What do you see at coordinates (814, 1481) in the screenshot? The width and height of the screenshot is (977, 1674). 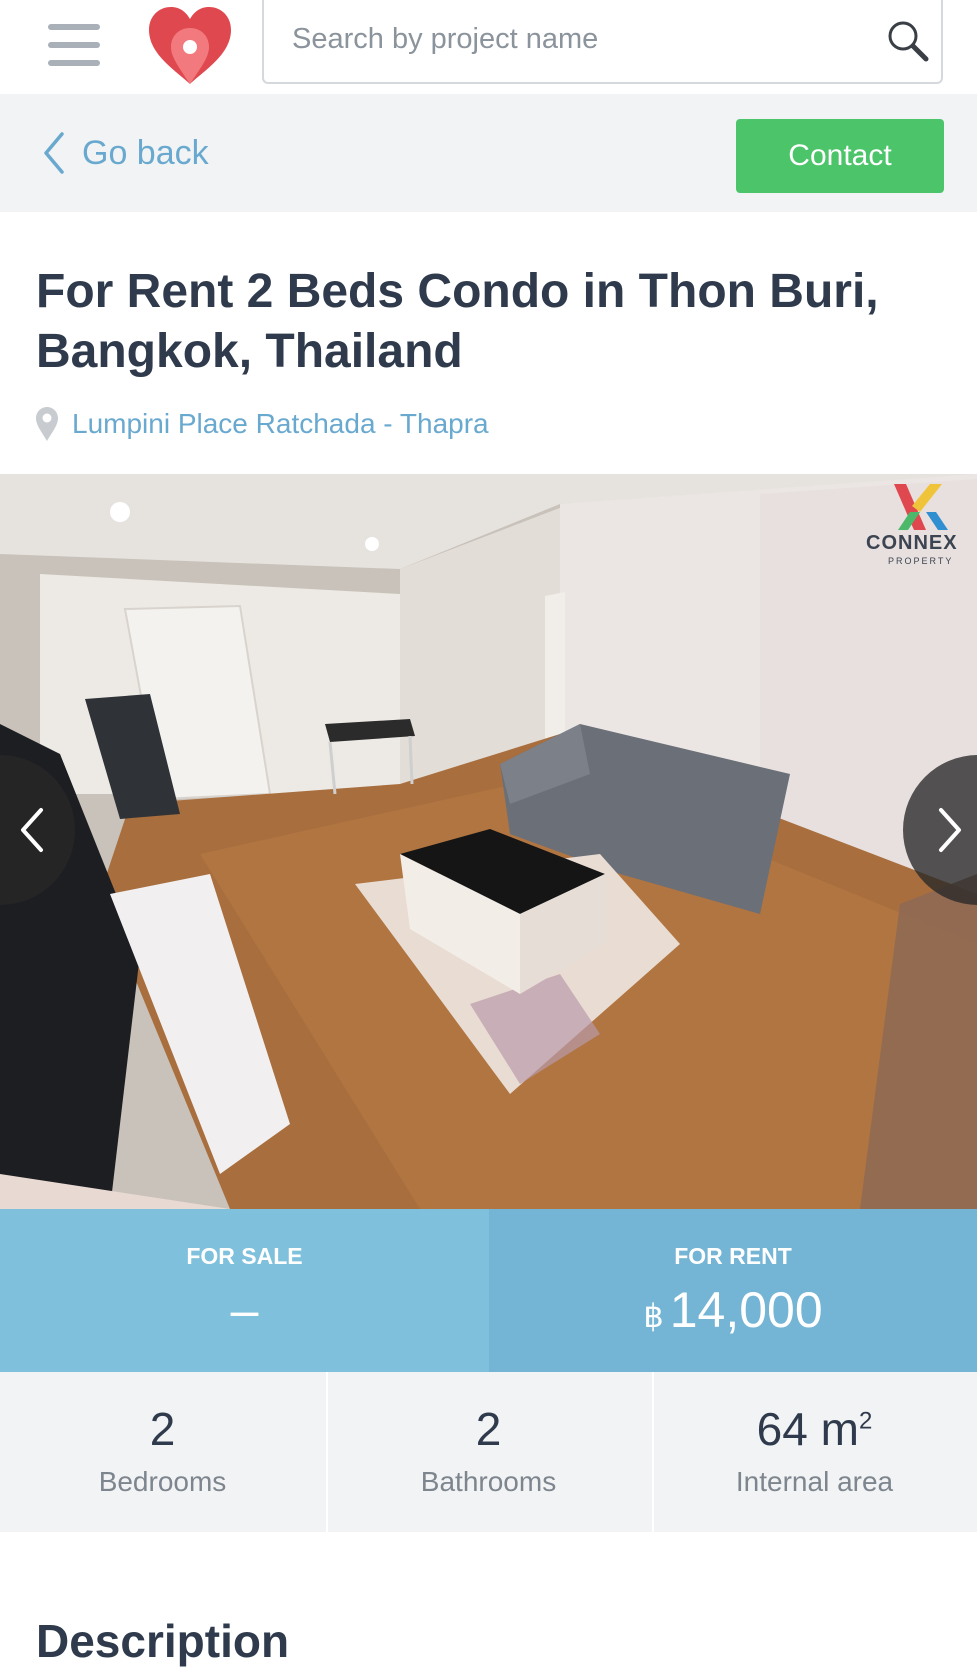 I see `area-label: Internal area` at bounding box center [814, 1481].